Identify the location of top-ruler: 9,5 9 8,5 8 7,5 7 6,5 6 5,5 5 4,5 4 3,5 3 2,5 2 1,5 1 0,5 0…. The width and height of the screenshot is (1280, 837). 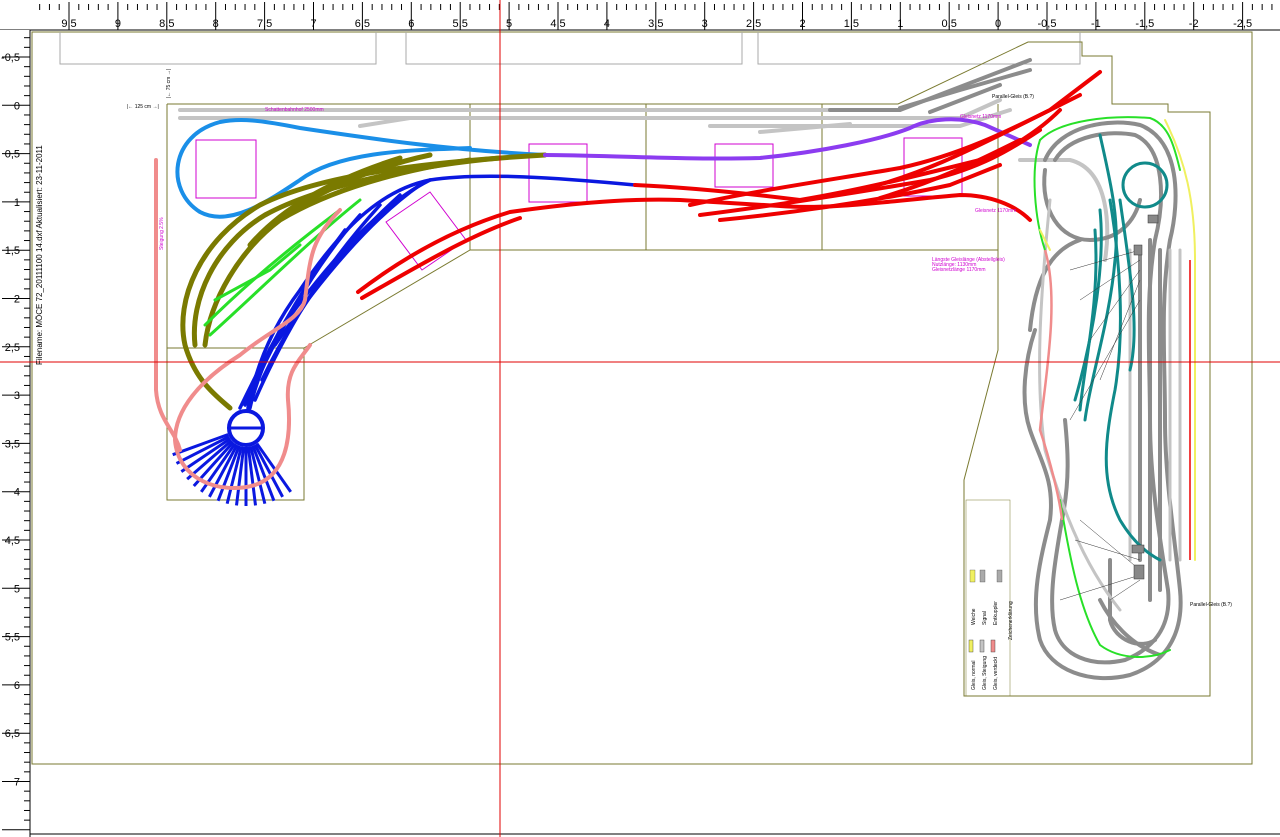
(640, 15).